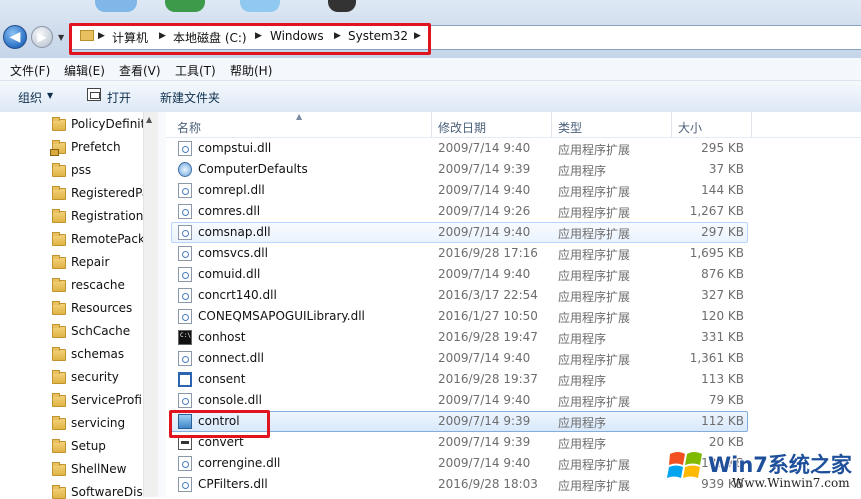 The height and width of the screenshot is (499, 861). Describe the element at coordinates (30, 70) in the screenshot. I see `menu-file: 文件(F)` at that location.